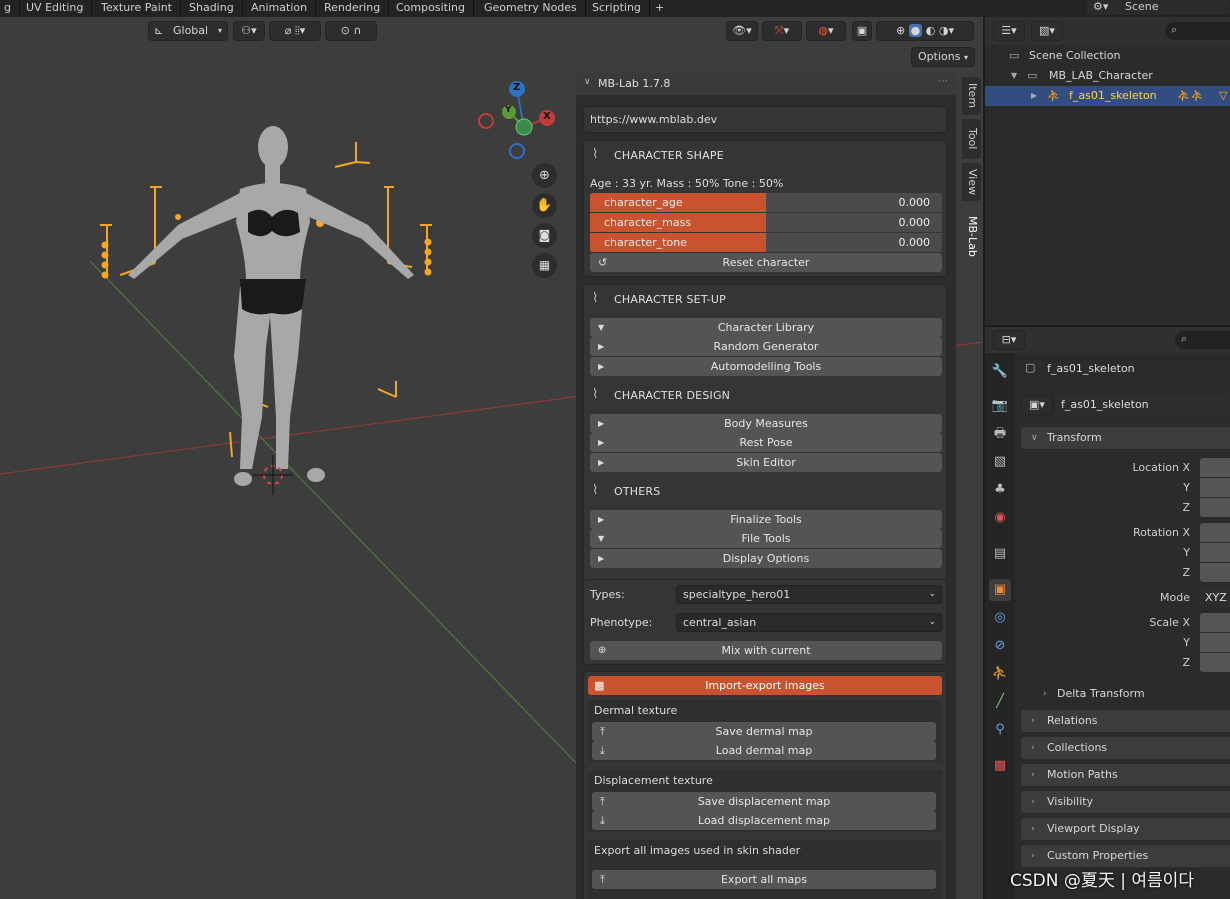 The height and width of the screenshot is (899, 1230). What do you see at coordinates (1000, 702) in the screenshot?
I see `bone-icon: ╱` at bounding box center [1000, 702].